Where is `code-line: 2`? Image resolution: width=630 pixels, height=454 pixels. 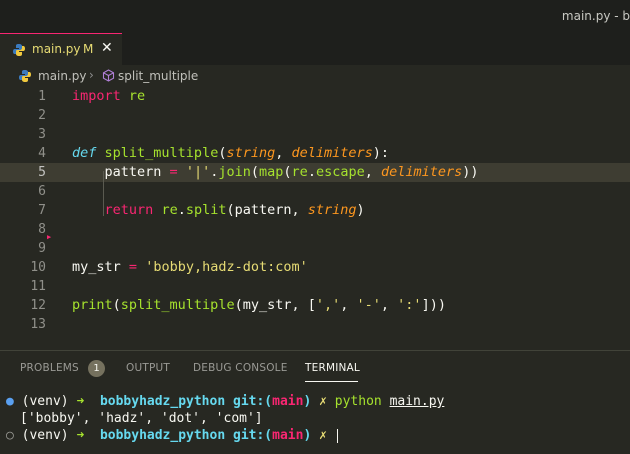 code-line: 2 is located at coordinates (315, 115).